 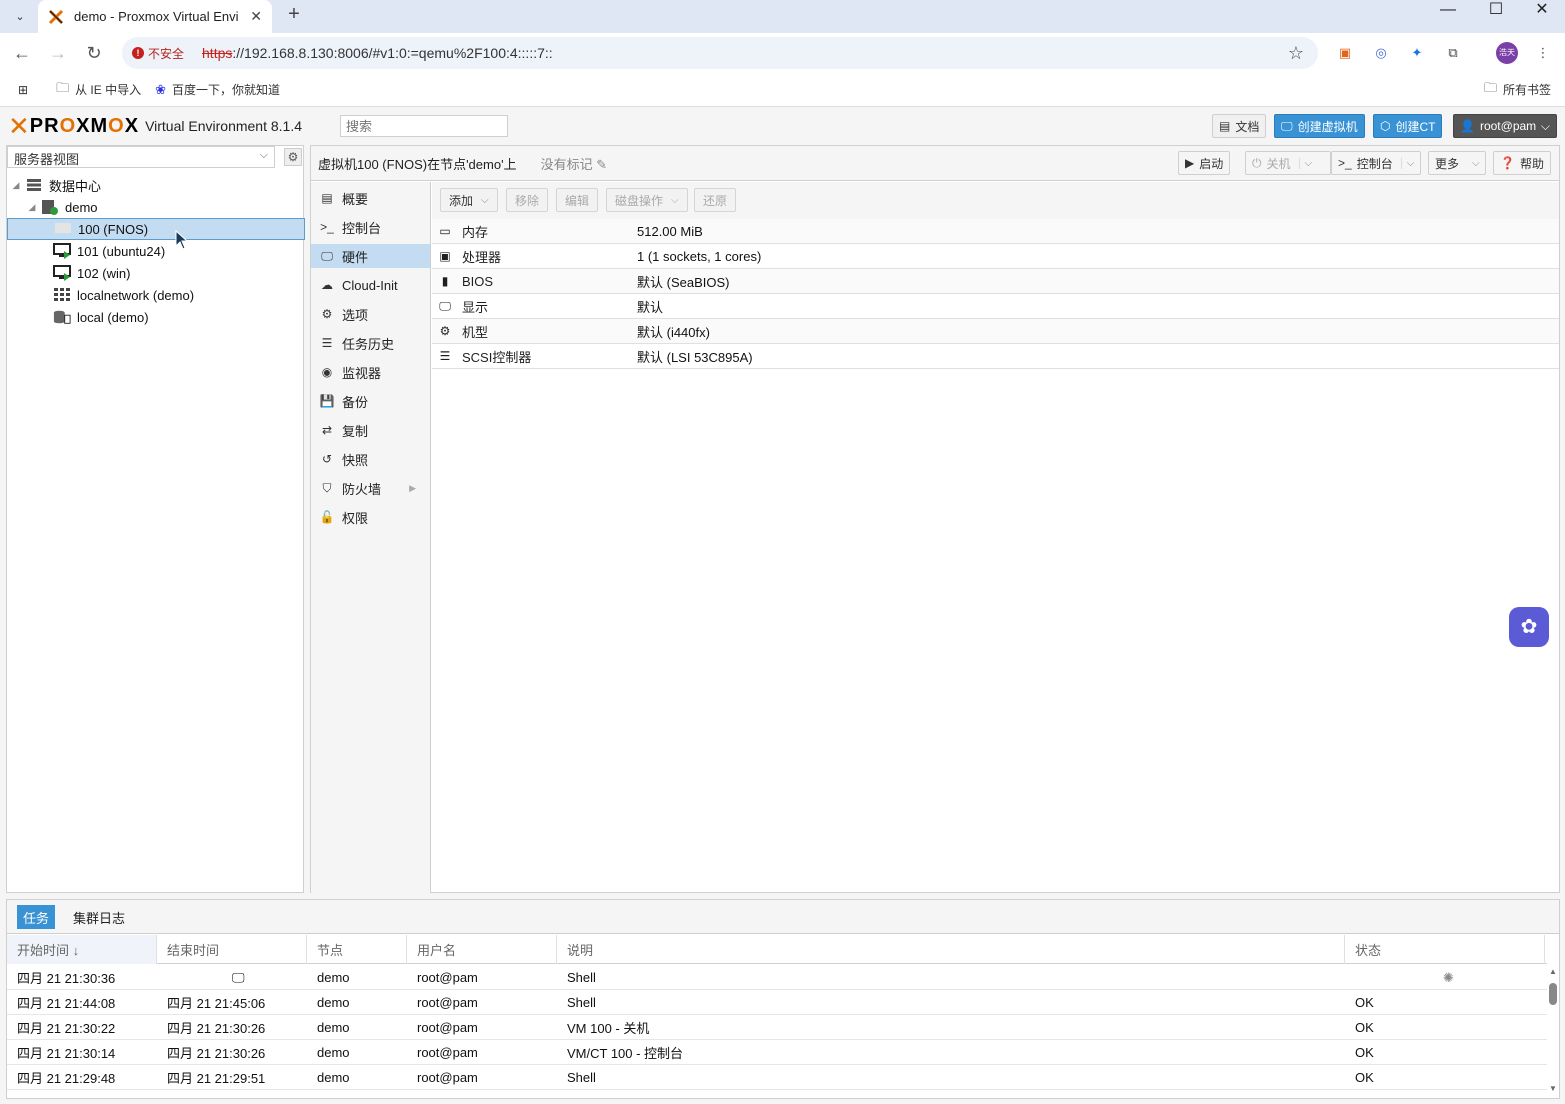 What do you see at coordinates (1408, 126) in the screenshot?
I see `create-ct-button: ⬡ 创建CT` at bounding box center [1408, 126].